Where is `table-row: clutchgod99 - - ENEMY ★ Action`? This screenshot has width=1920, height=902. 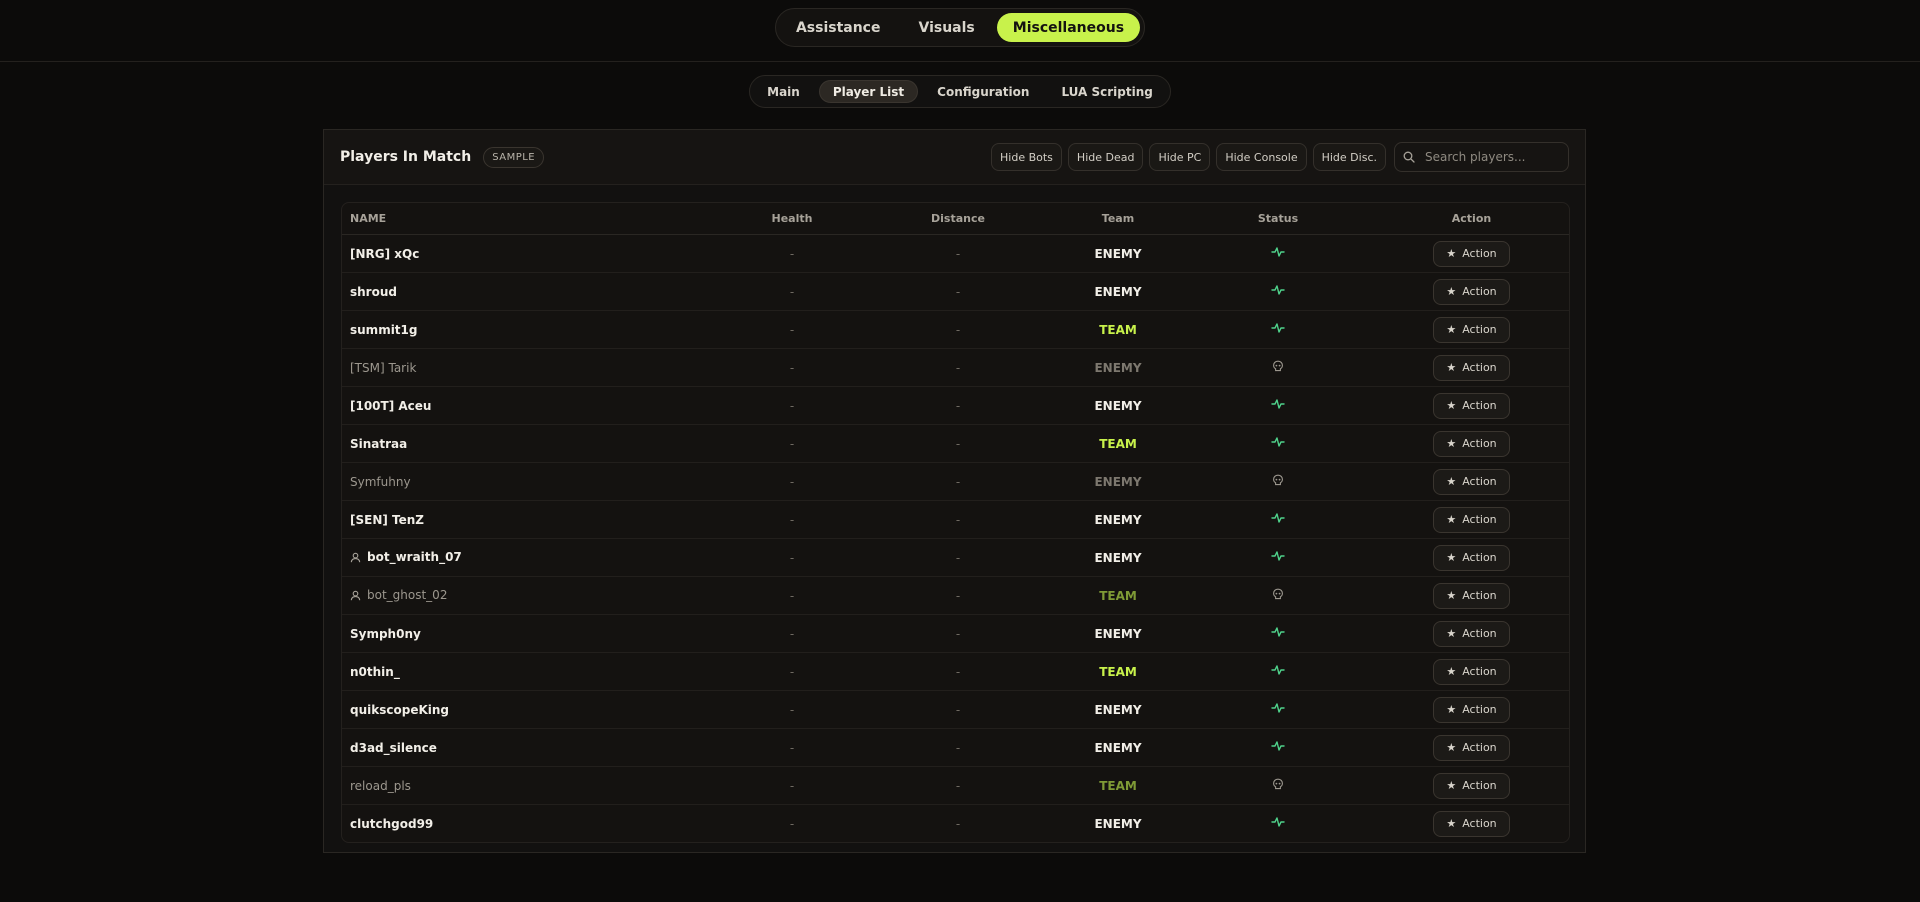 table-row: clutchgod99 - - ENEMY ★ Action is located at coordinates (955, 824).